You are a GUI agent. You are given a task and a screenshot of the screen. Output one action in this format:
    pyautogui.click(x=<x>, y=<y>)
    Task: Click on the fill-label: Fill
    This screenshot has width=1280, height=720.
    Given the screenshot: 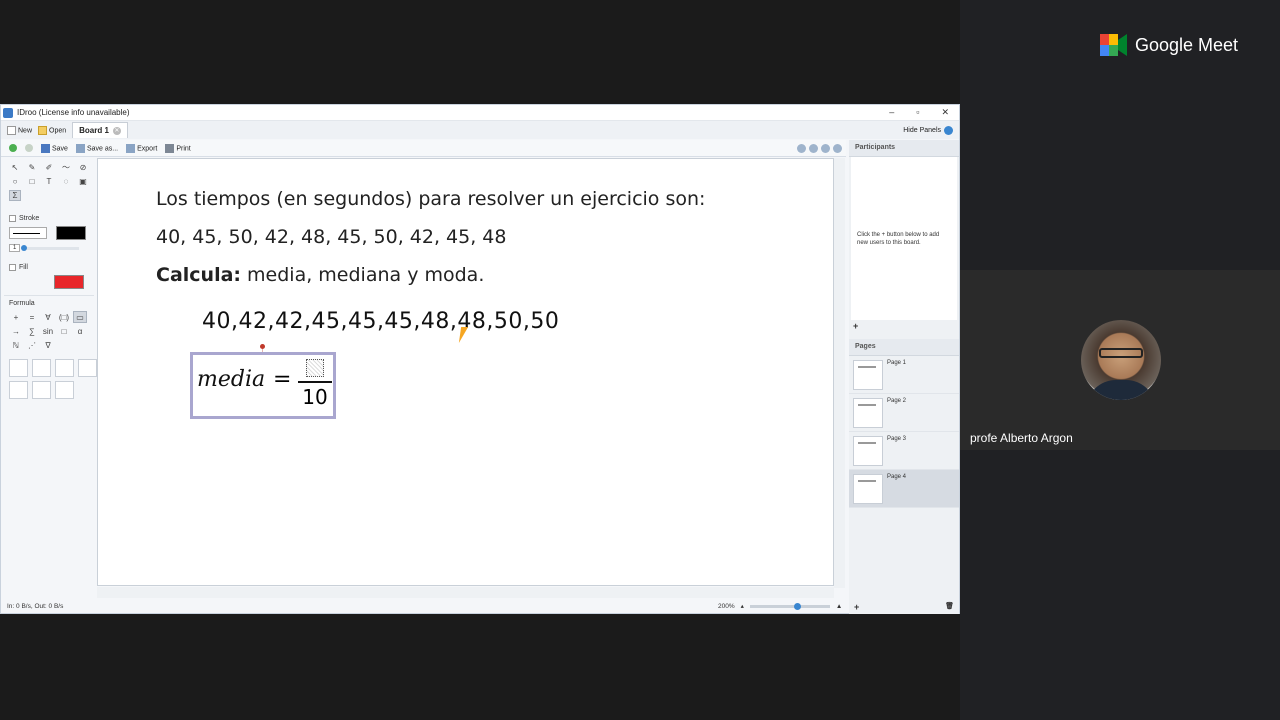 What is the action you would take?
    pyautogui.click(x=23, y=267)
    